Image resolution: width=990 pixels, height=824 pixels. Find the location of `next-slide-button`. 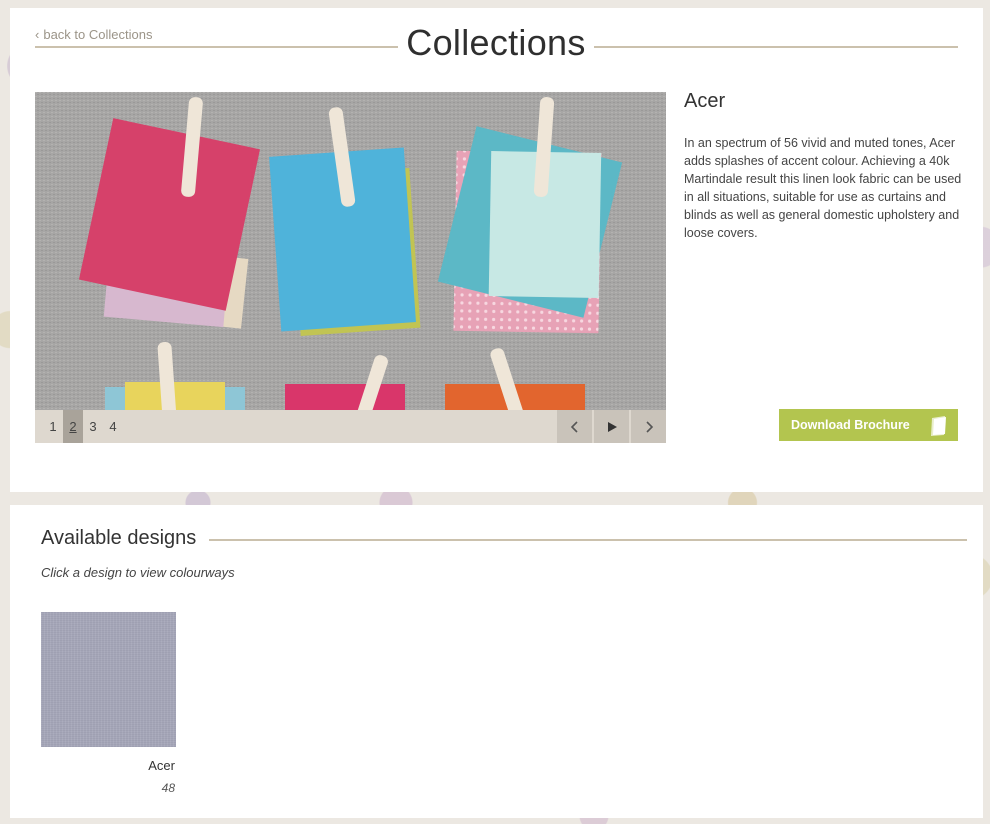

next-slide-button is located at coordinates (648, 426).